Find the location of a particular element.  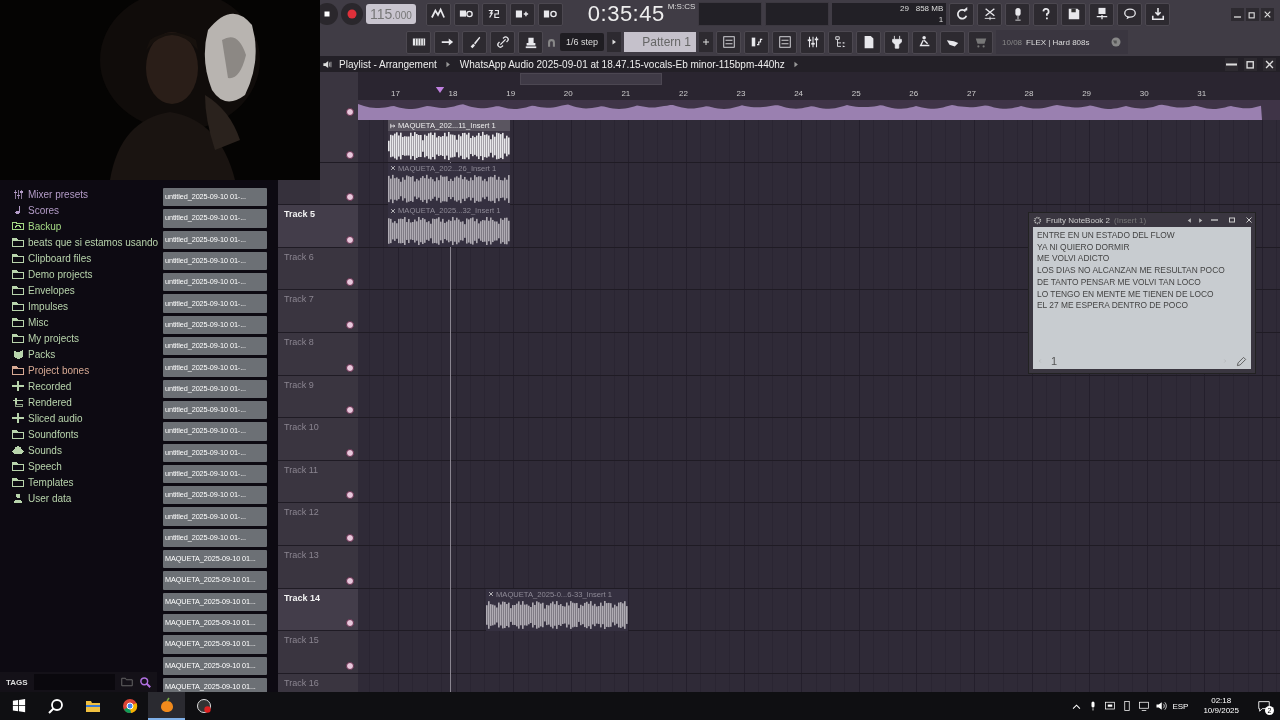

track-header: Track 14 is located at coordinates (318, 609).